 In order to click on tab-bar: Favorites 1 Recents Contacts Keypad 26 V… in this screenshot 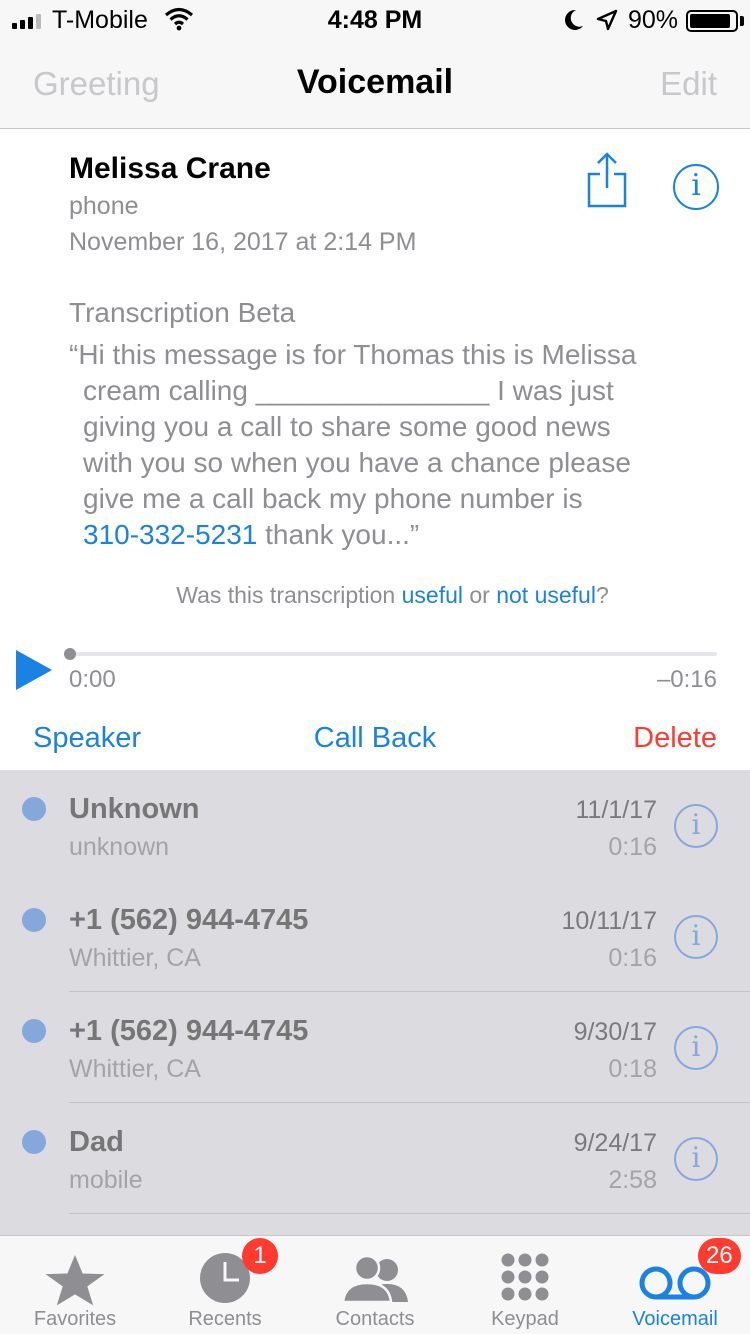, I will do `click(375, 1284)`.